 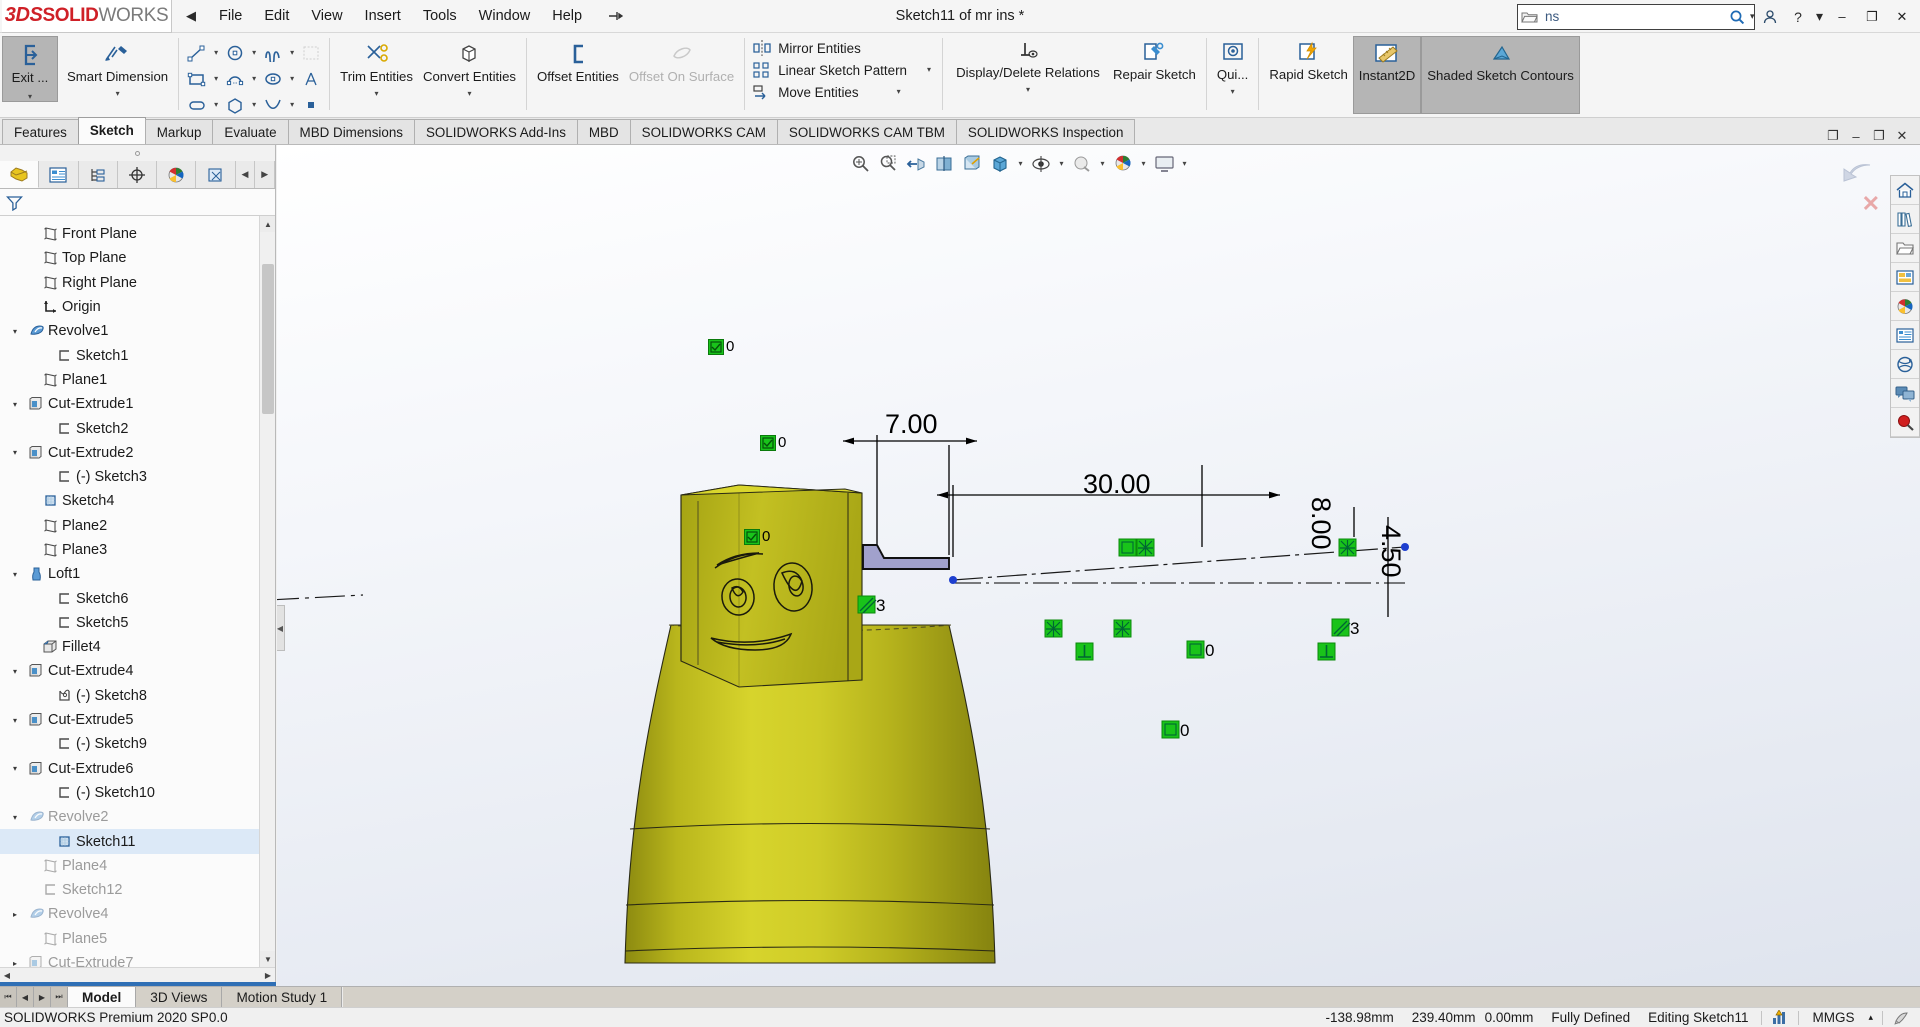 What do you see at coordinates (757, 536) in the screenshot?
I see `relation-zero-badge-3: 0` at bounding box center [757, 536].